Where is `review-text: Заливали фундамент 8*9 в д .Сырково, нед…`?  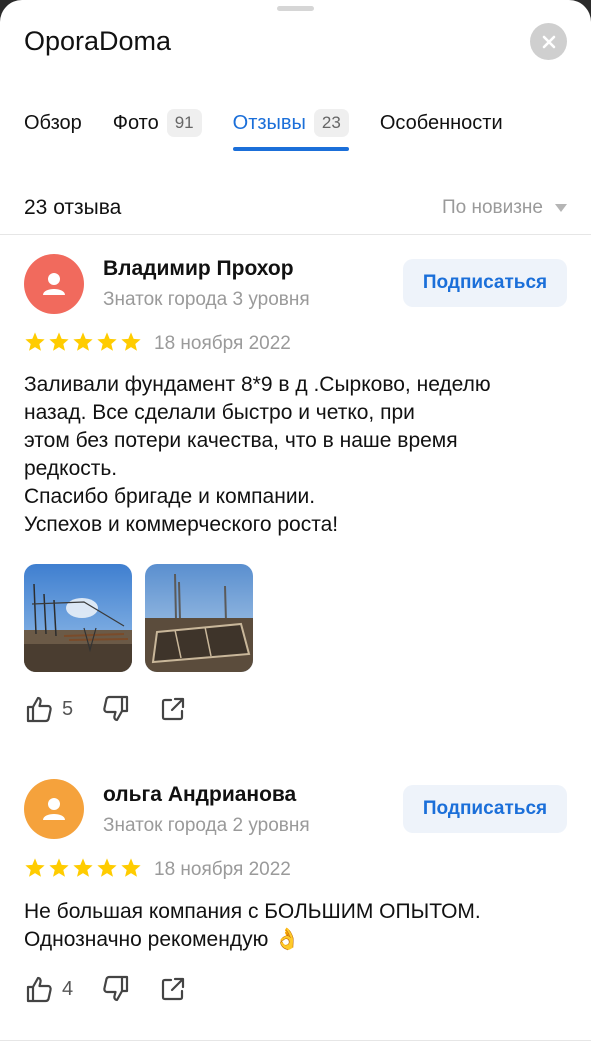 review-text: Заливали фундамент 8*9 в д .Сырково, нед… is located at coordinates (257, 454).